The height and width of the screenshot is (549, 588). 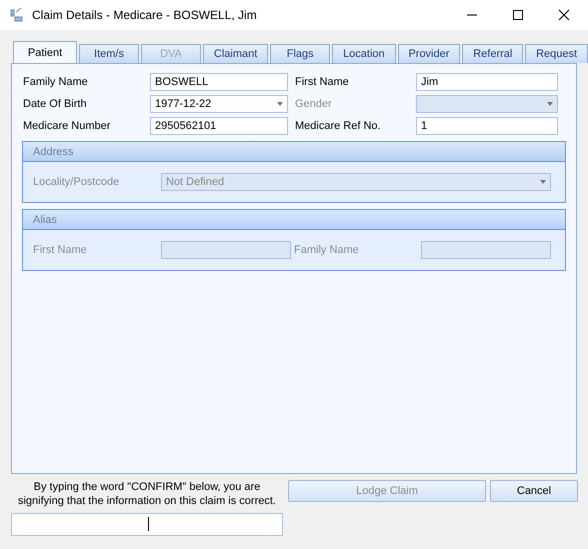 I want to click on tab: Location, so click(x=364, y=53).